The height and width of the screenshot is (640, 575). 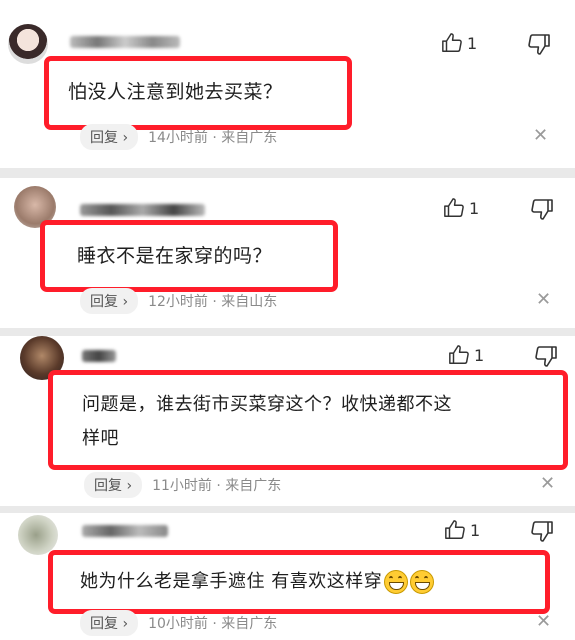 I want to click on comment-text-line1: 问题是，谁去街市买菜穿这个？收快递都不这, so click(x=267, y=404).